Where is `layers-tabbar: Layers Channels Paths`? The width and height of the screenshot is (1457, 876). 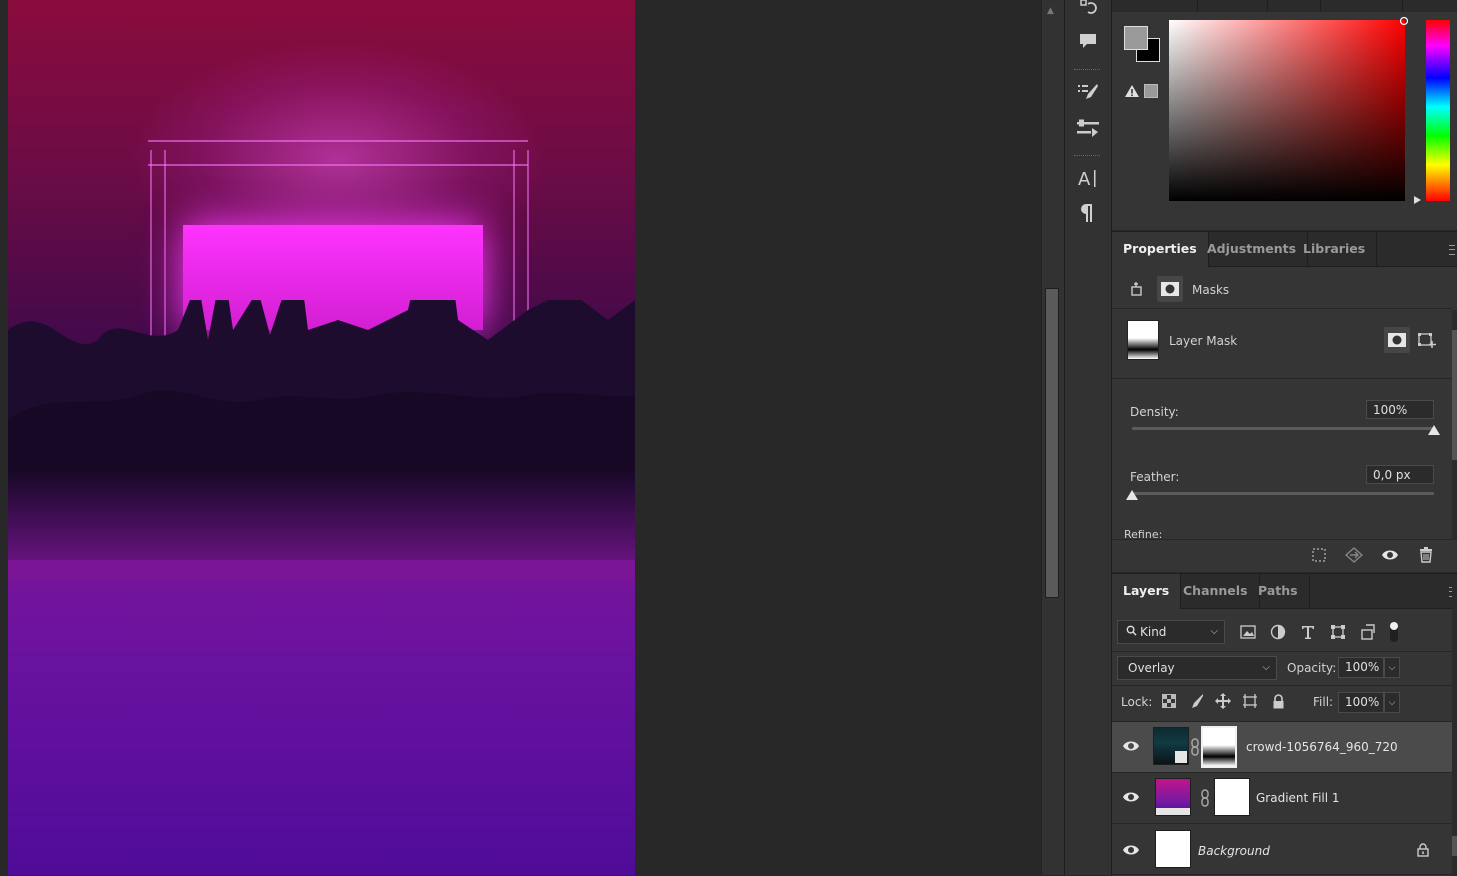
layers-tabbar: Layers Channels Paths is located at coordinates (1284, 591).